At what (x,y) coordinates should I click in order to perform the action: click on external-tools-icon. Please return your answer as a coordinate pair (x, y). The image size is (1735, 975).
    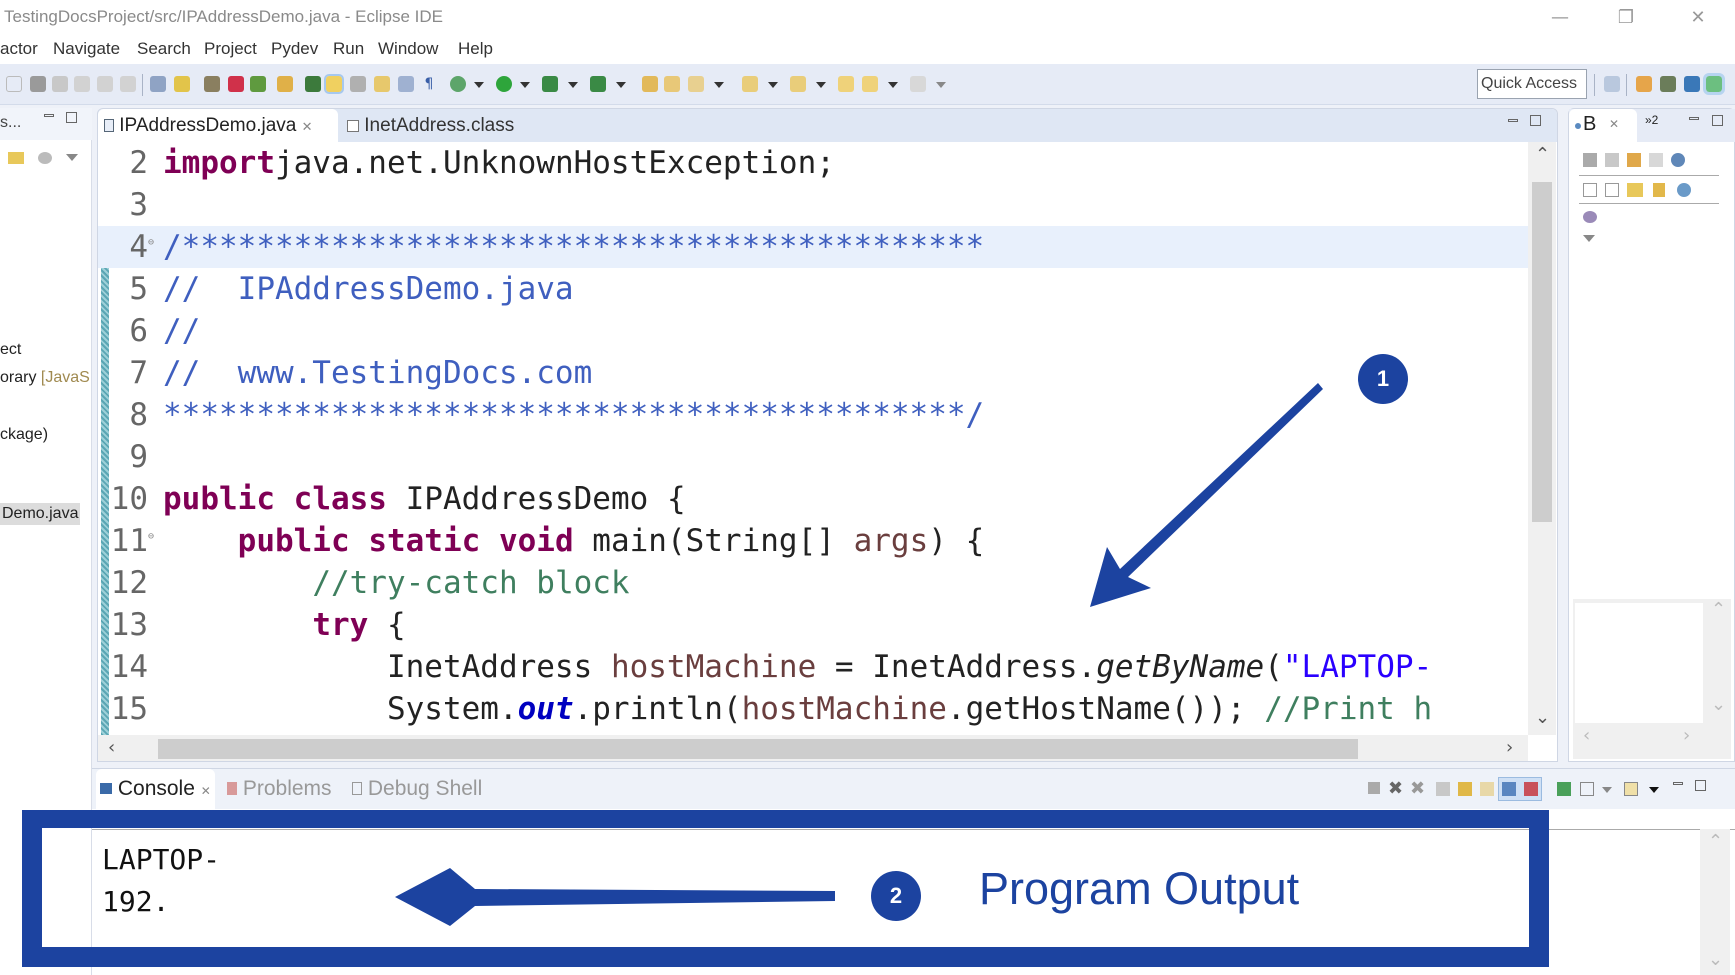
    Looking at the image, I should click on (598, 84).